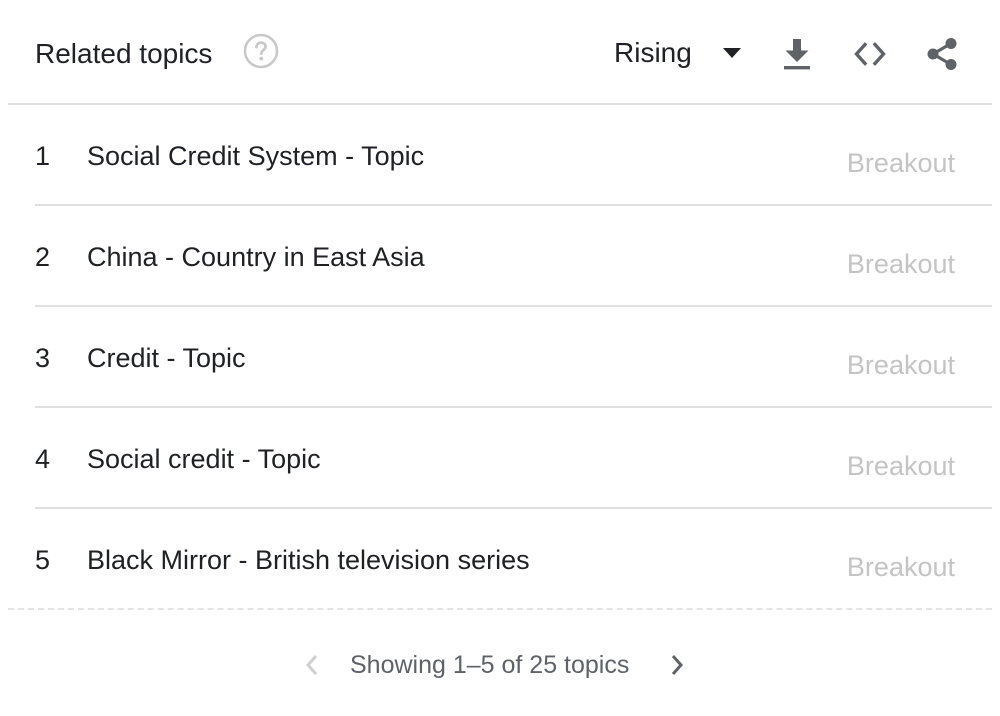 The image size is (1000, 716). I want to click on chevron-left-icon, so click(311, 665).